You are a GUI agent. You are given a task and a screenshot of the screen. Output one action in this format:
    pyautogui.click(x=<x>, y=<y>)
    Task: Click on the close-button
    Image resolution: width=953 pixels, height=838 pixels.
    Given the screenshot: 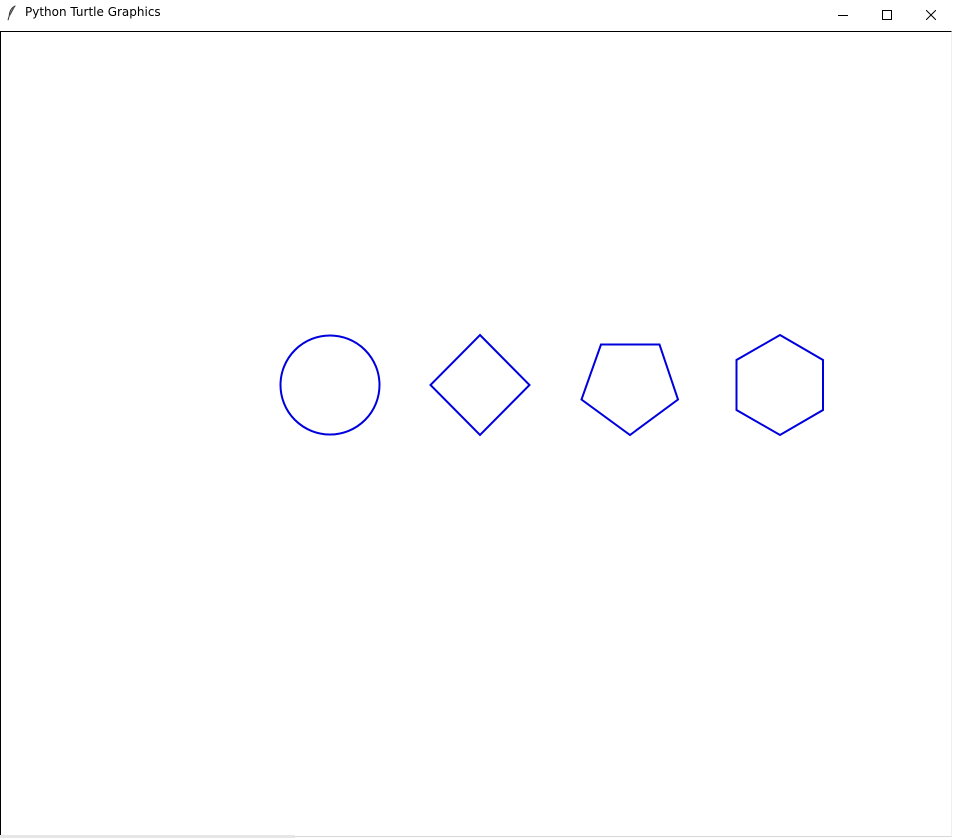 What is the action you would take?
    pyautogui.click(x=930, y=15)
    